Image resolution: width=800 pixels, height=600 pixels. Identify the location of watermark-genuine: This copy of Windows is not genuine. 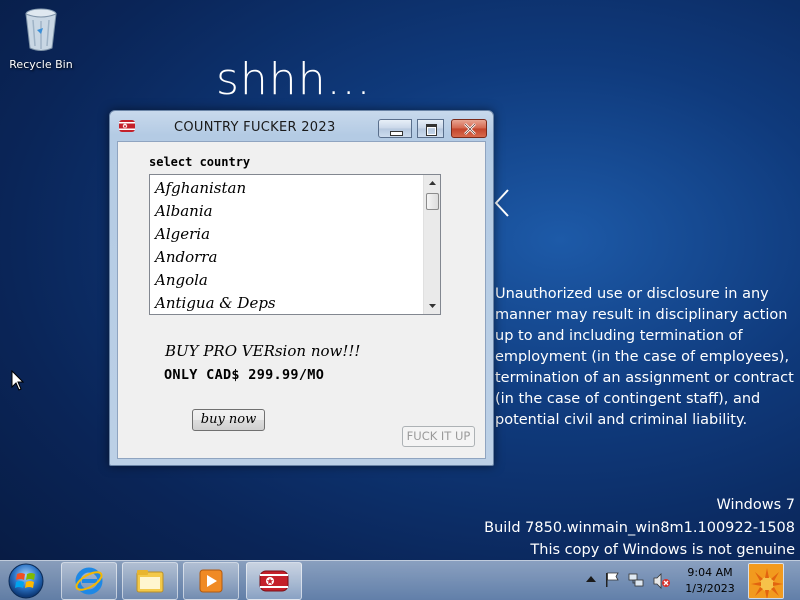
(662, 550).